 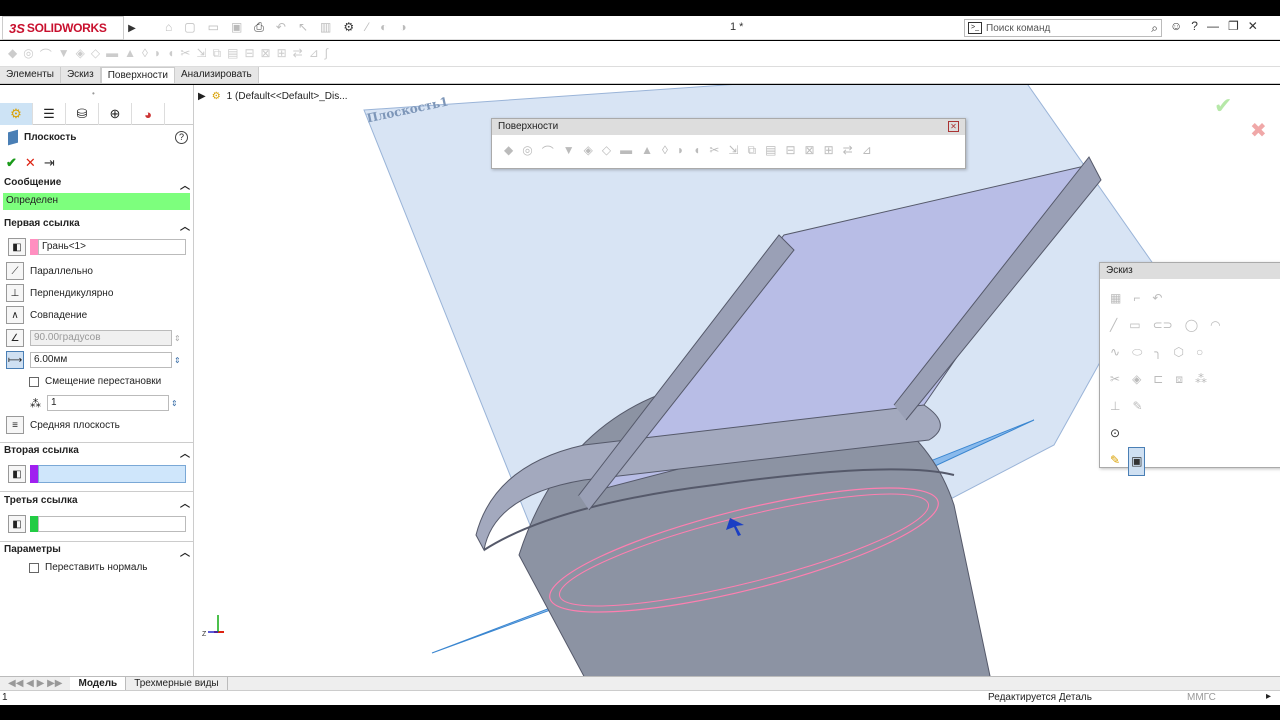 I want to click on trim-surface-icon: ✂, so click(x=714, y=151).